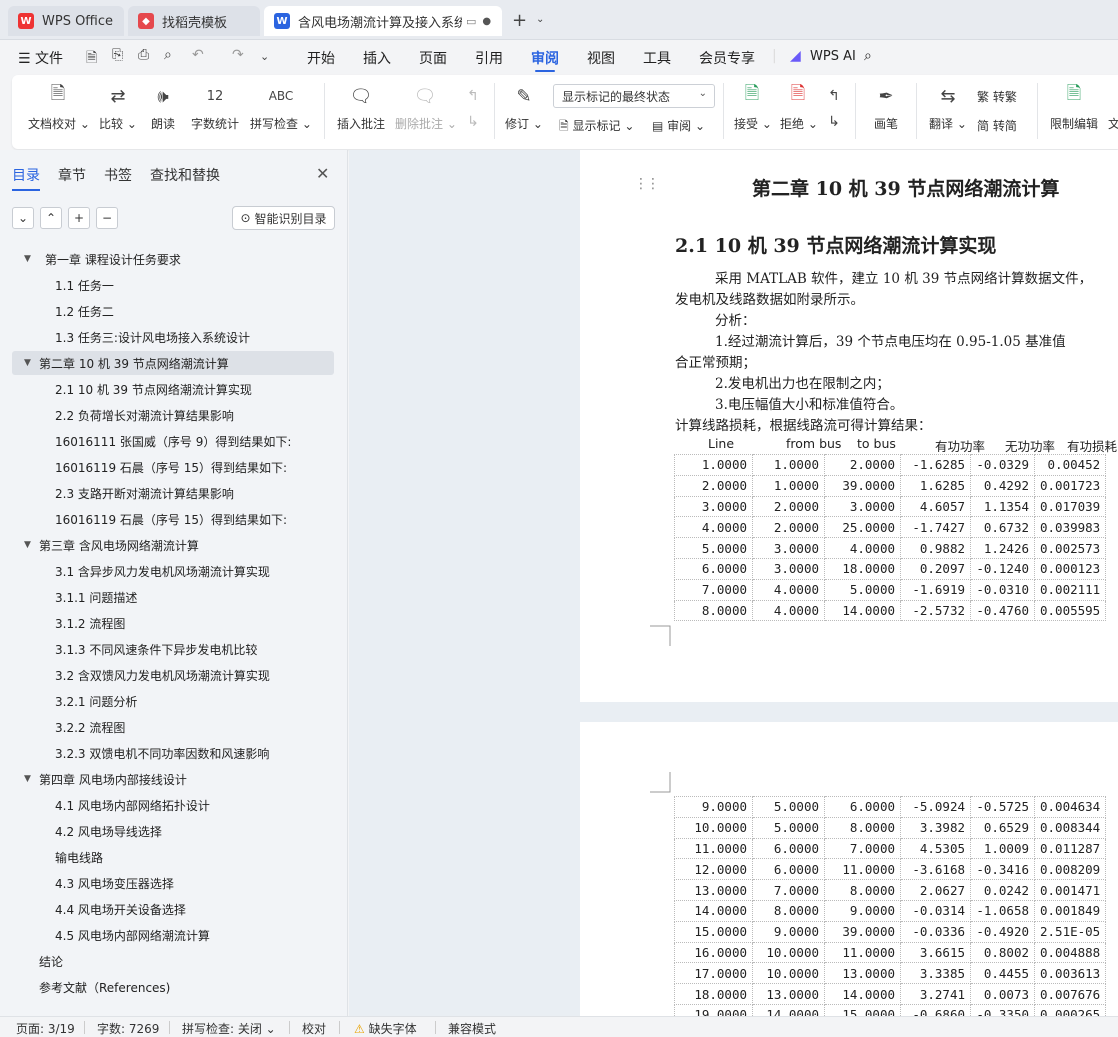  I want to click on toc-item: 1.3 任务三:设计风电场接入系统设计, so click(173, 337).